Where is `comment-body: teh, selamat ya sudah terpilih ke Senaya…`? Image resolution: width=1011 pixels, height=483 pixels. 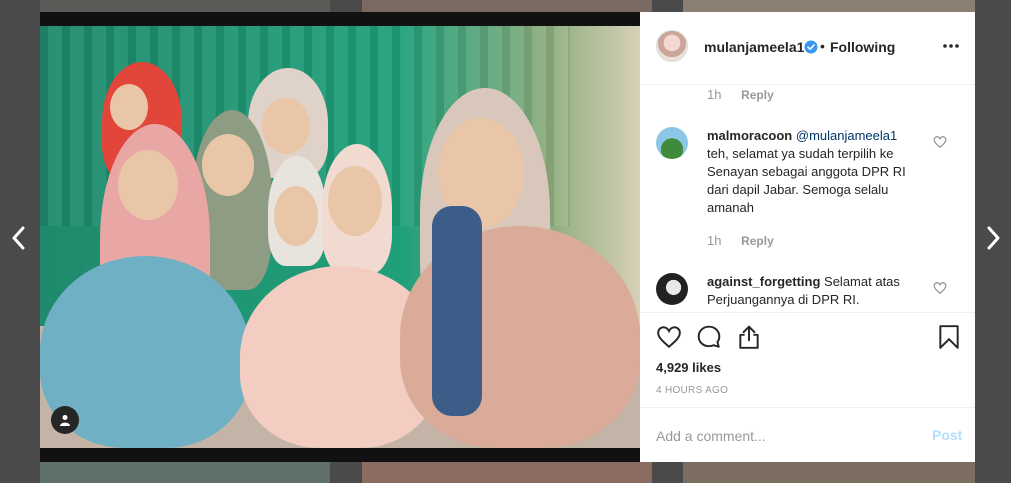
comment-body: teh, selamat ya sudah terpilih ke Senaya… is located at coordinates (806, 180).